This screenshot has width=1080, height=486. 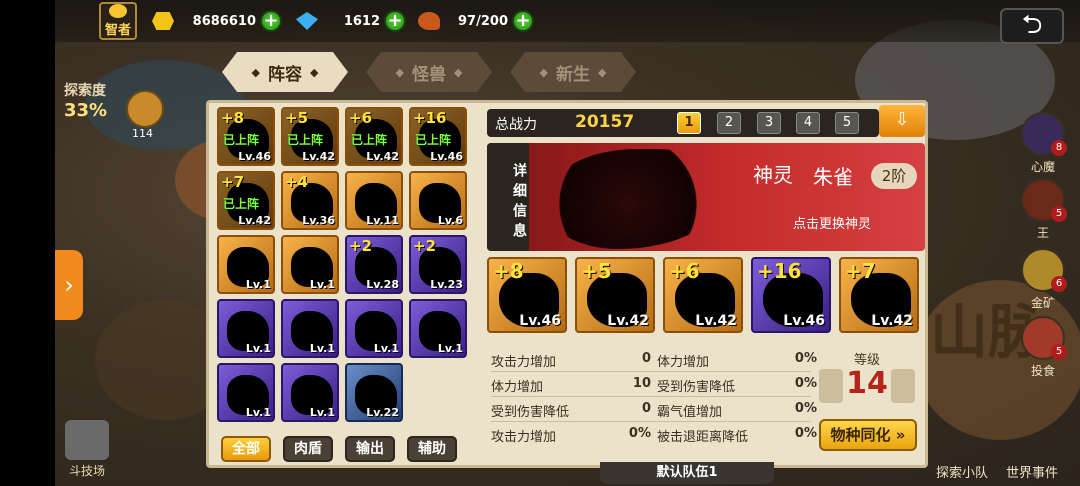 What do you see at coordinates (615, 295) in the screenshot?
I see `team-member-card: +5 Lv.42` at bounding box center [615, 295].